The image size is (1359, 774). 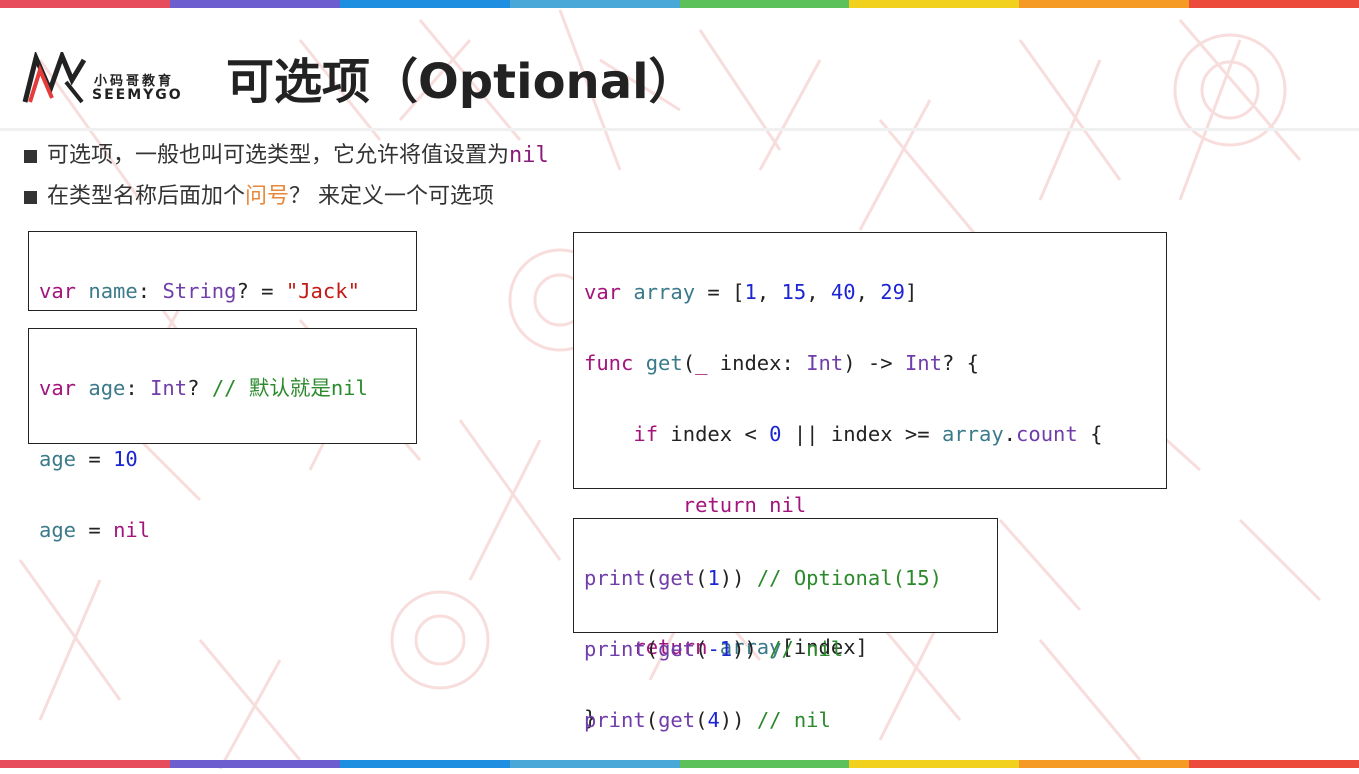 I want to click on bullet-2: 在类型名称后面加个 问号？ 来定义一个可选项, so click(x=259, y=197).